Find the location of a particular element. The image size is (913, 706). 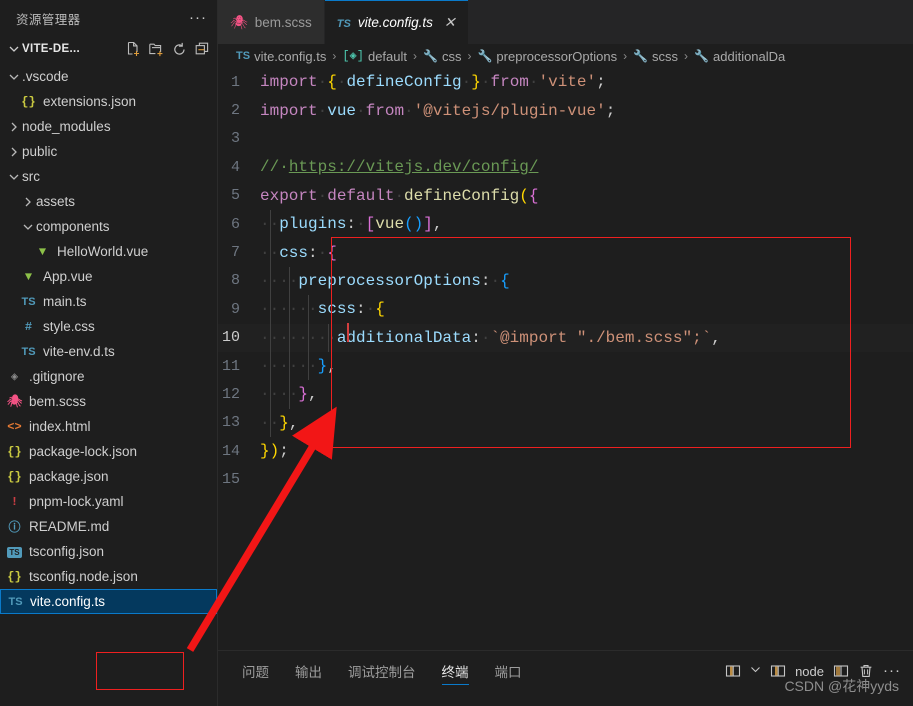

collapse-all-icon is located at coordinates (202, 49).